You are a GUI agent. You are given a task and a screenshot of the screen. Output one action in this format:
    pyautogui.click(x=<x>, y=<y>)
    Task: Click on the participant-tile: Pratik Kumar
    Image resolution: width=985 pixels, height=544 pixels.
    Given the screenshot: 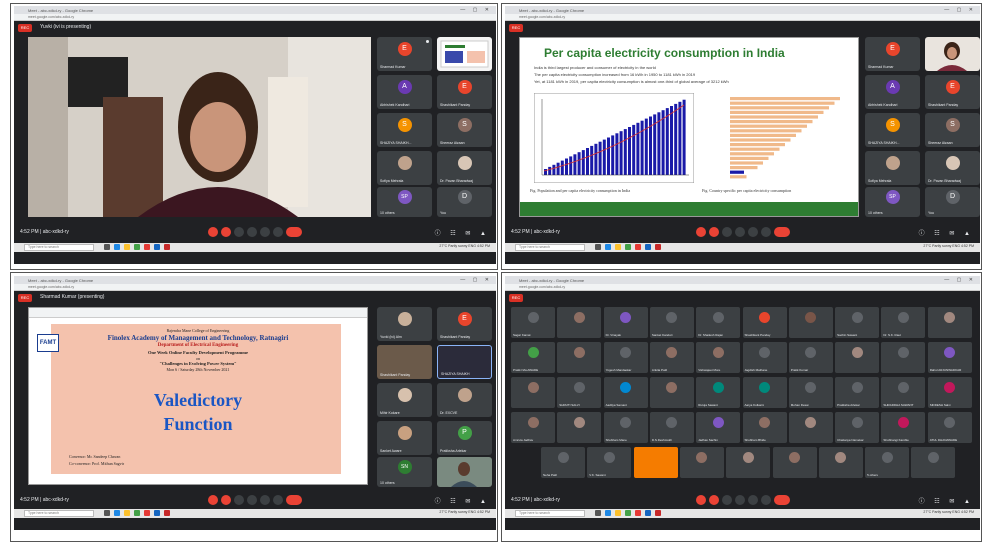 What is the action you would take?
    pyautogui.click(x=810, y=357)
    